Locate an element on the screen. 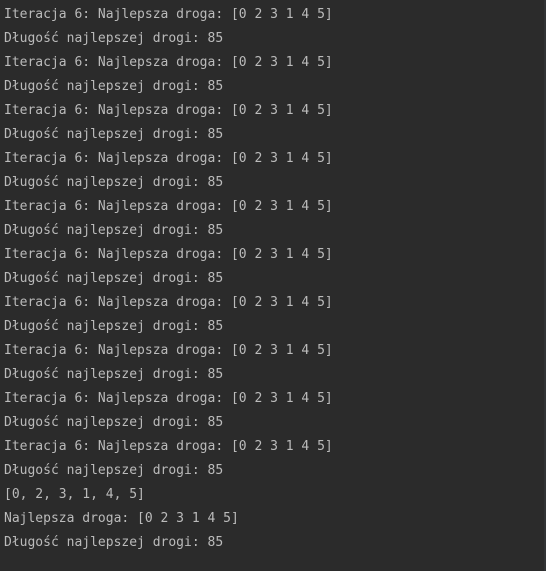 The image size is (546, 571). console-line: [0, 2, 3, 1, 4, 5] is located at coordinates (74, 494).